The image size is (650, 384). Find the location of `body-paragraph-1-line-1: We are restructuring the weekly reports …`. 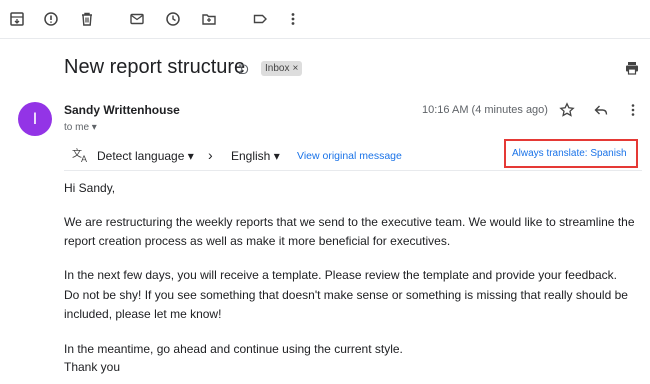

body-paragraph-1-line-1: We are restructuring the weekly reports … is located at coordinates (349, 222).